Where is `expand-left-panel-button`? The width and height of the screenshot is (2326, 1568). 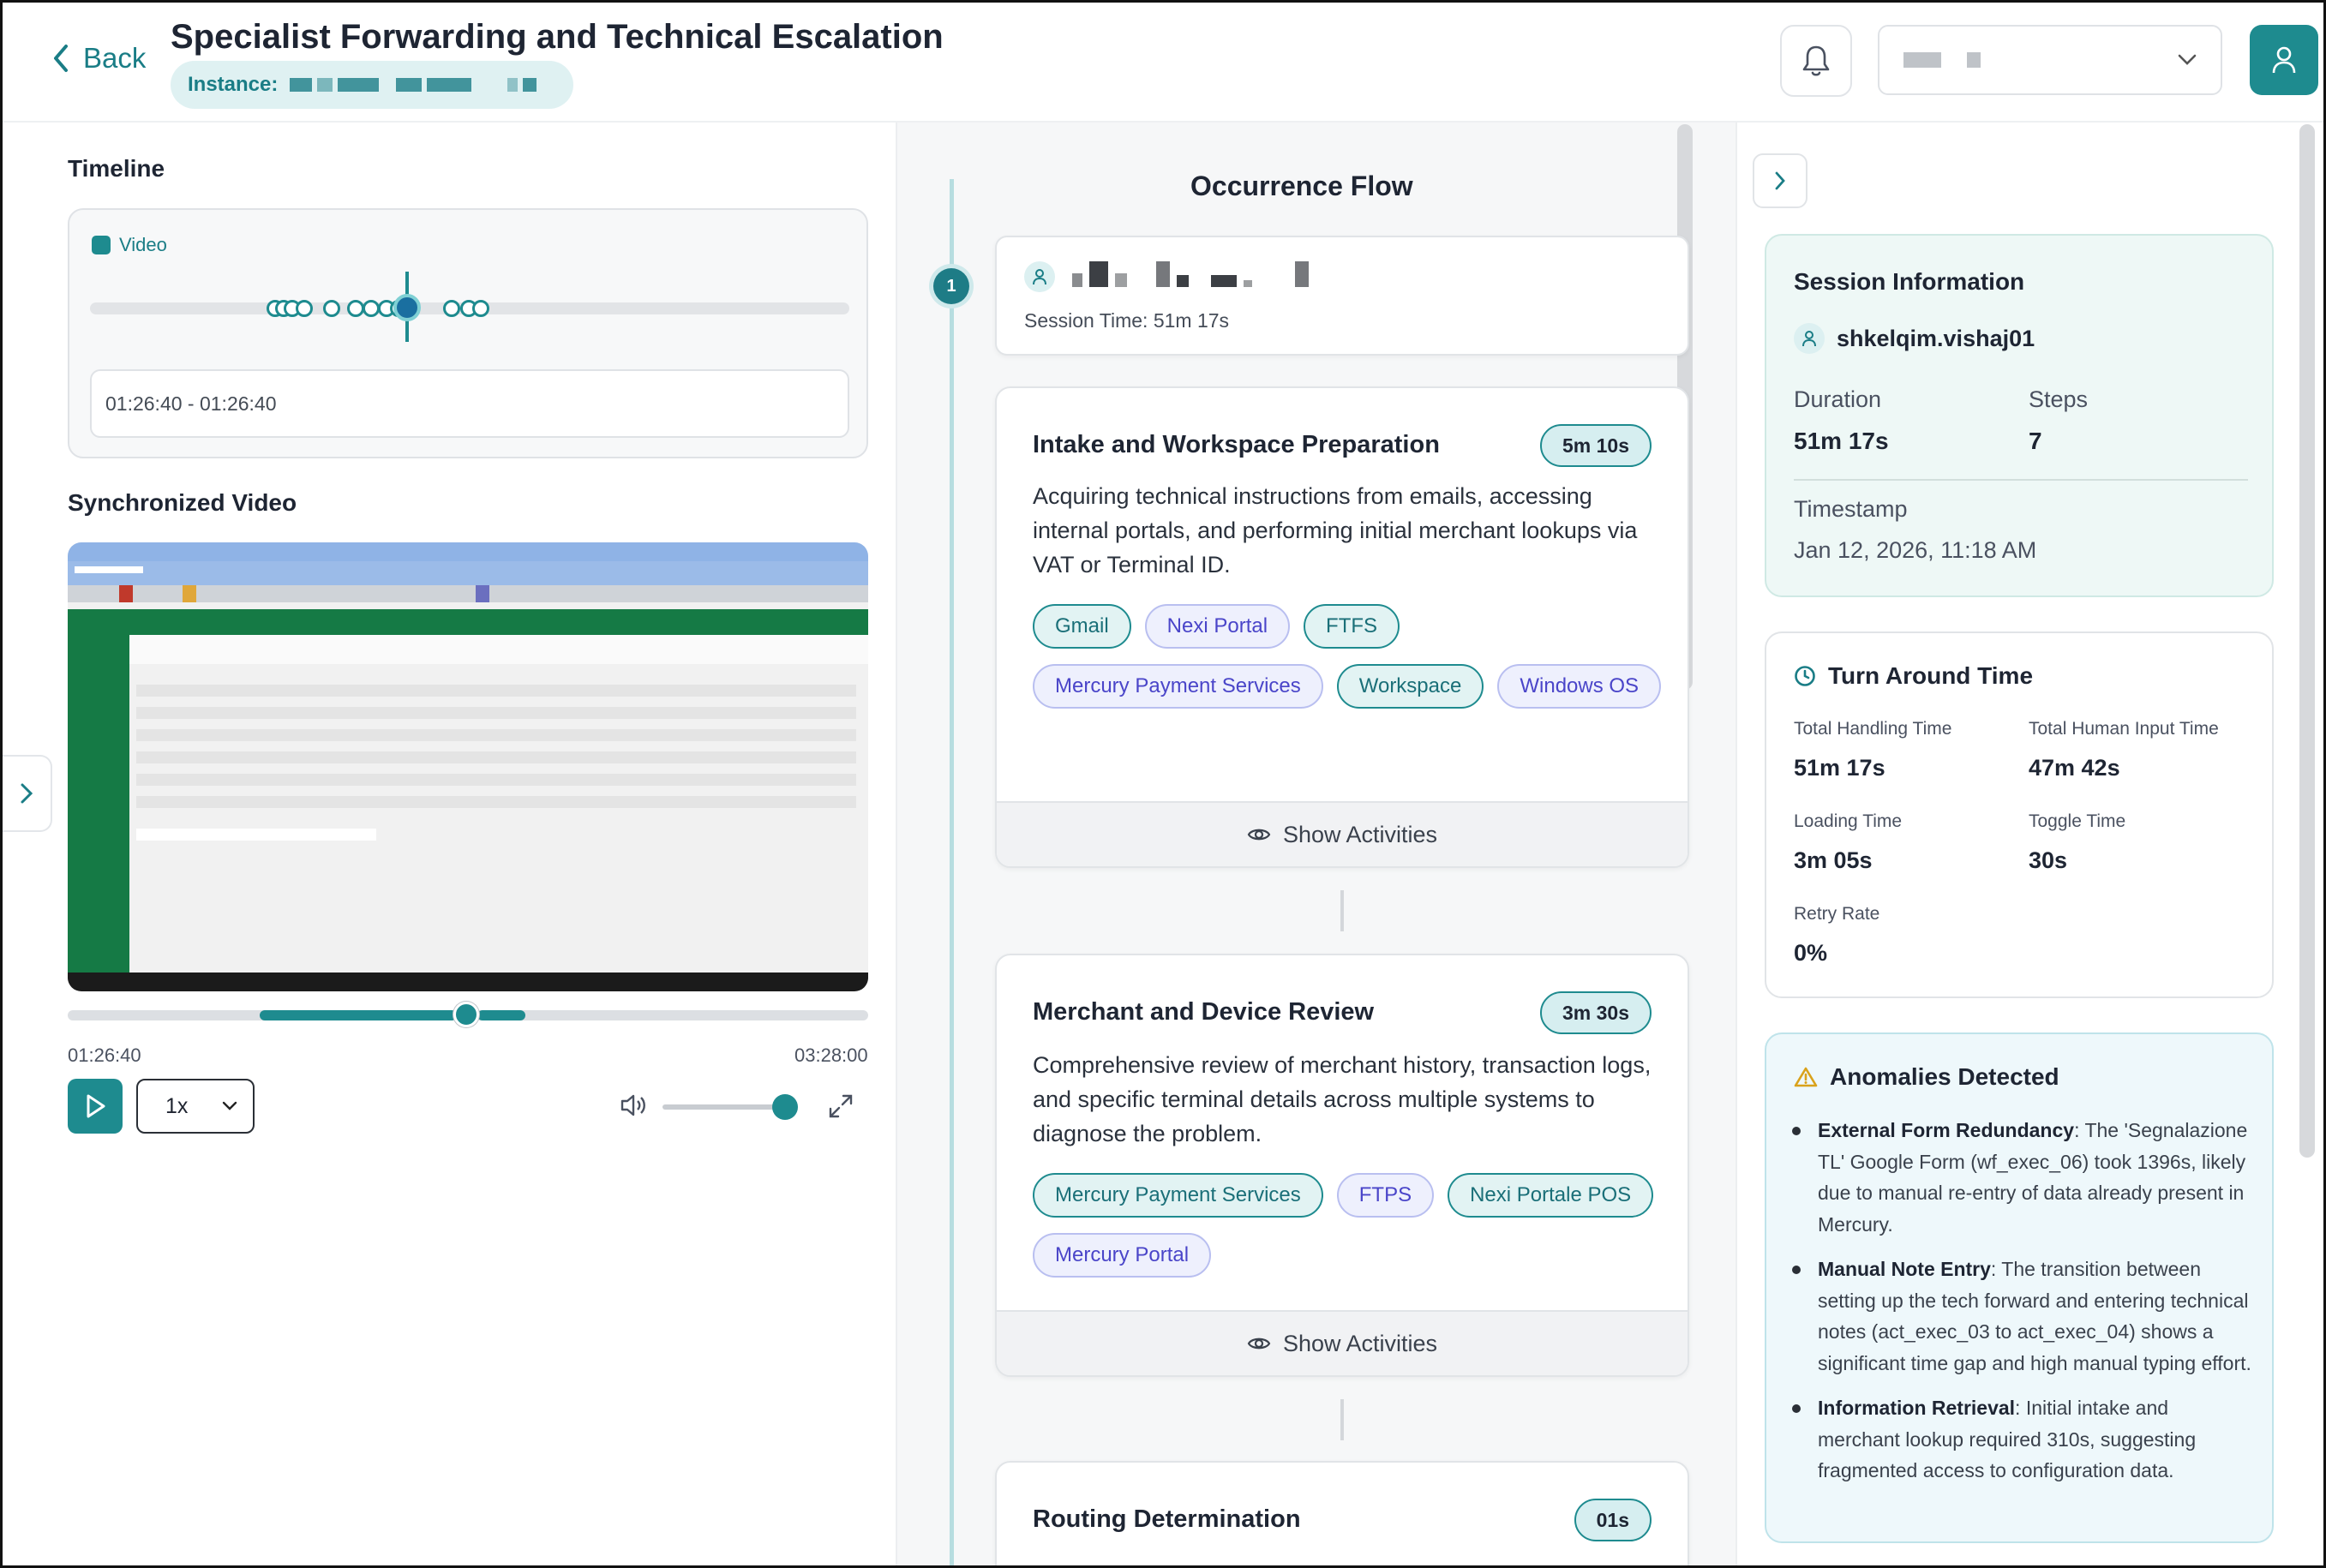 expand-left-panel-button is located at coordinates (28, 793).